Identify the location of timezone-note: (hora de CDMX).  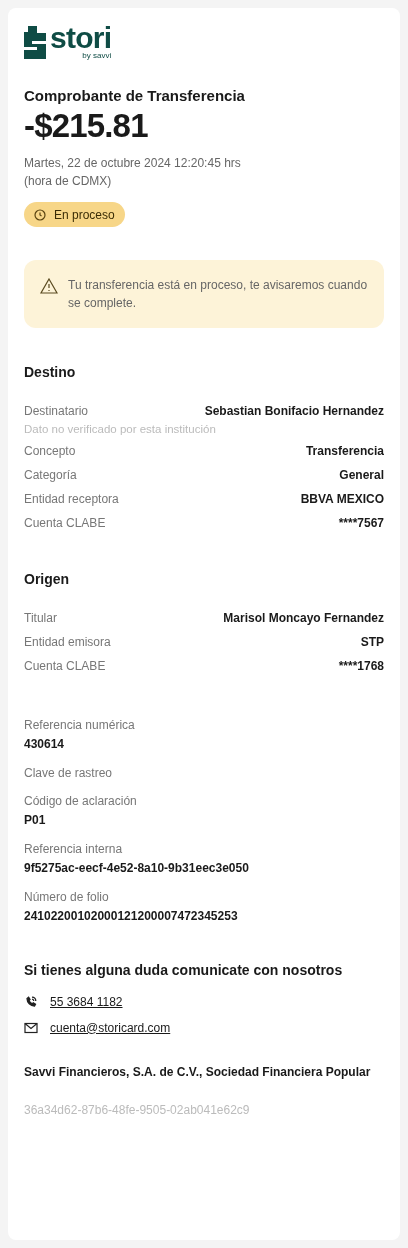
(68, 181).